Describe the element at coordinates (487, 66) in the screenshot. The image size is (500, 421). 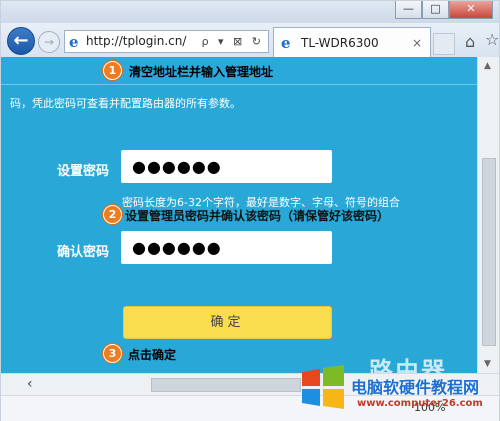
I see `scroll-up-icon: ▲` at that location.